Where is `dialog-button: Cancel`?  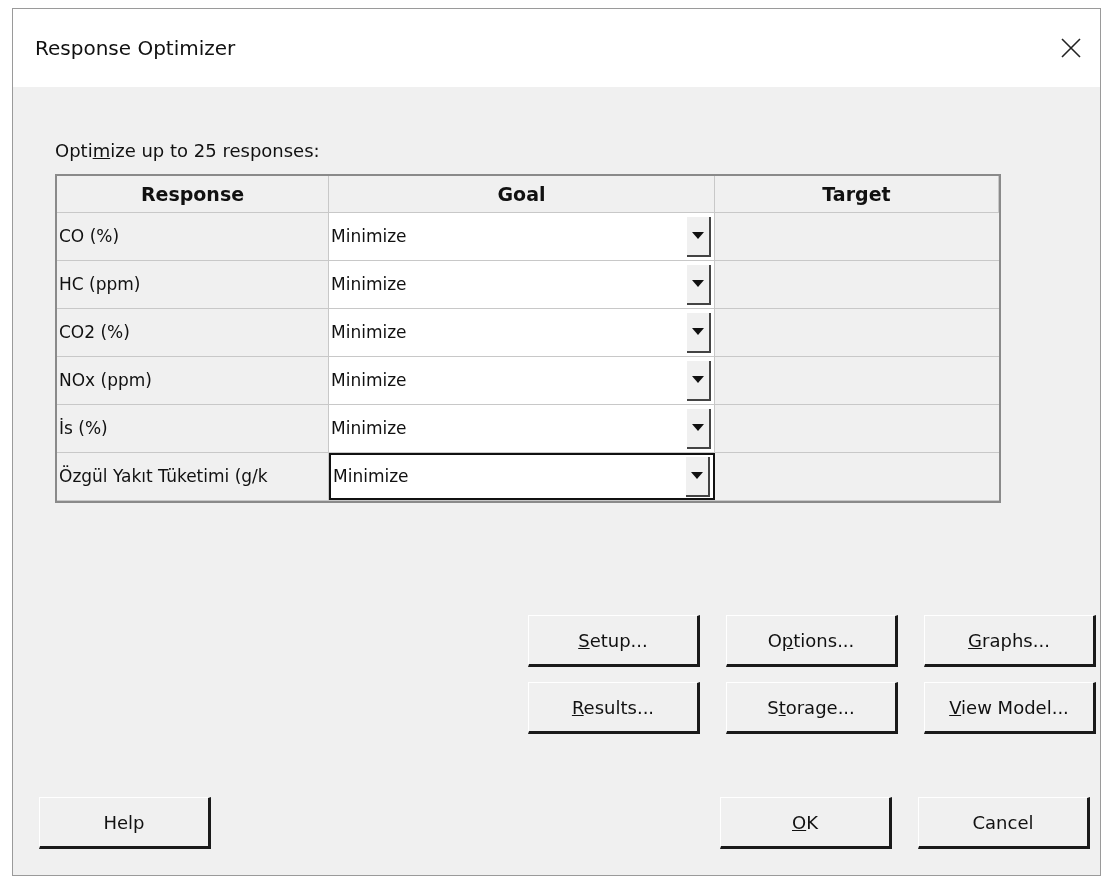 dialog-button: Cancel is located at coordinates (1004, 823).